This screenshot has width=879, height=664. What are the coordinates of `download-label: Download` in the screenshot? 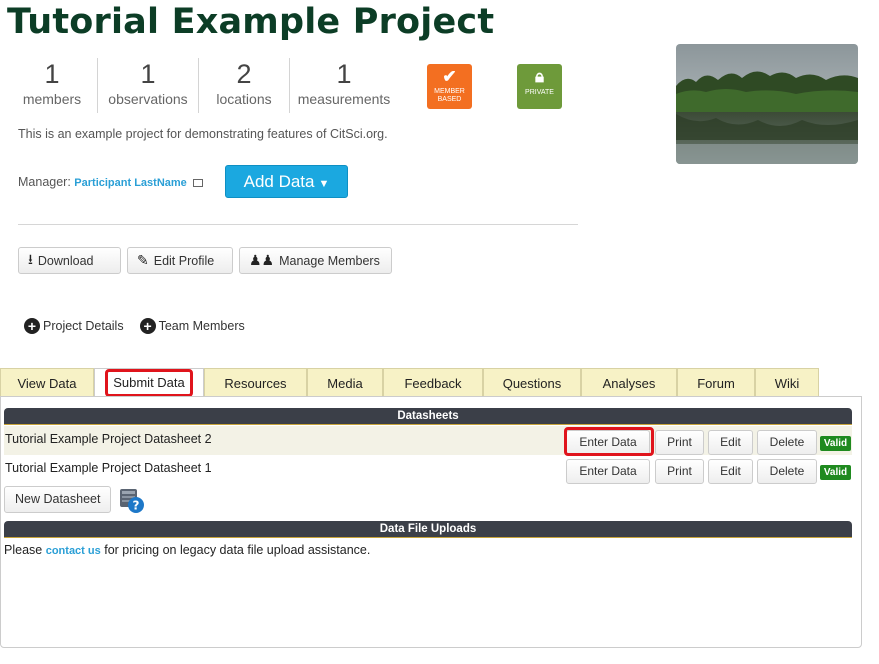 It's located at (65, 260).